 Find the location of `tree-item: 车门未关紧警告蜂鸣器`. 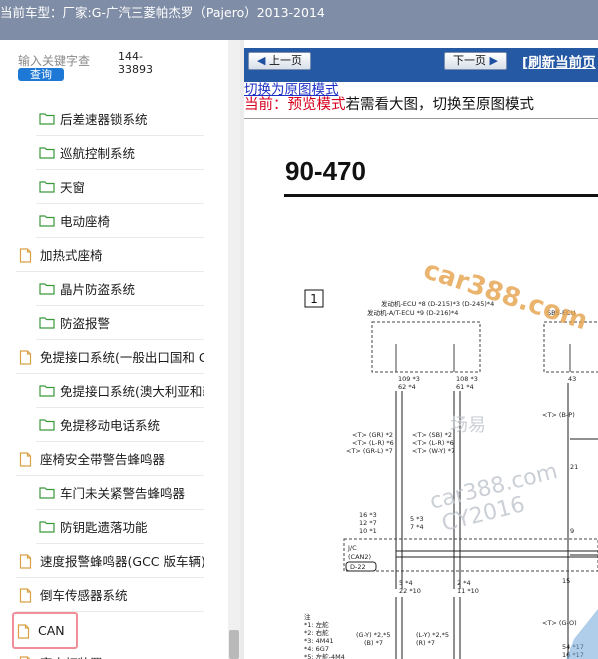

tree-item: 车门未关紧警告蜂鸣器 is located at coordinates (120, 493).